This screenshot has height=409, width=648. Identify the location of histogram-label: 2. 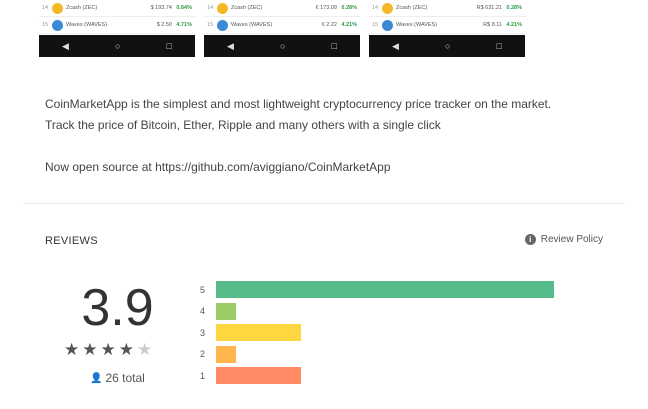
(203, 354).